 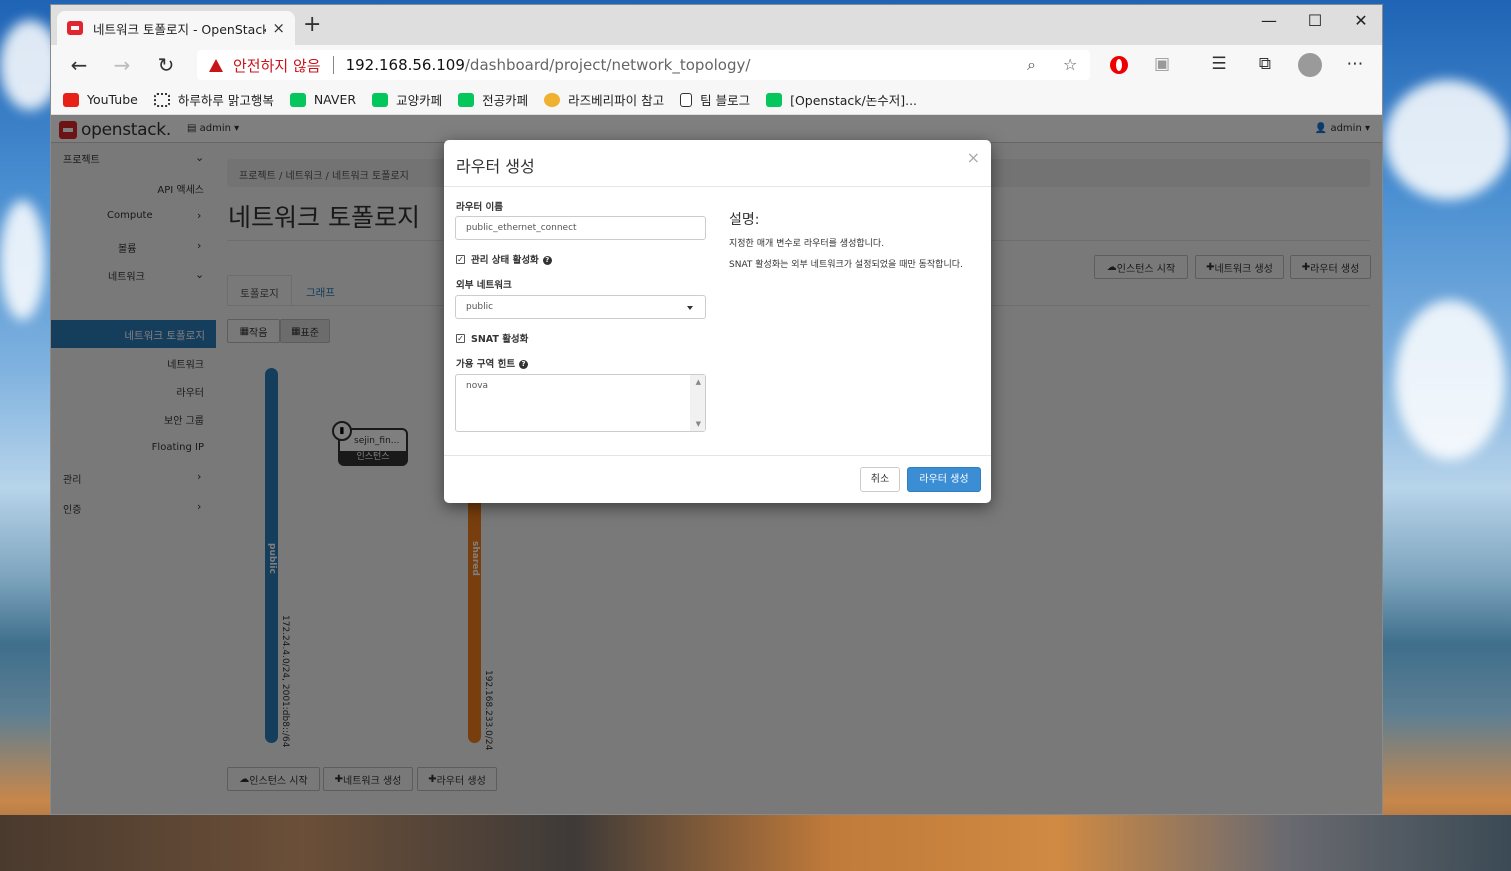 I want to click on youtube-icon, so click(x=71, y=99).